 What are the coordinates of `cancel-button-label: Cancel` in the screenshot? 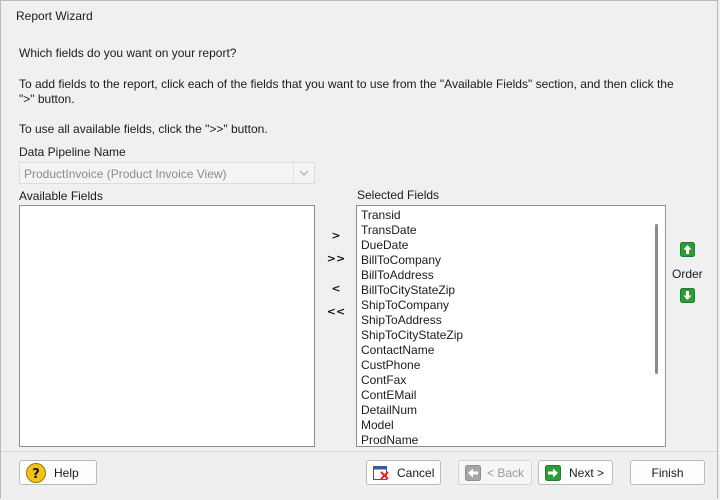 It's located at (416, 473).